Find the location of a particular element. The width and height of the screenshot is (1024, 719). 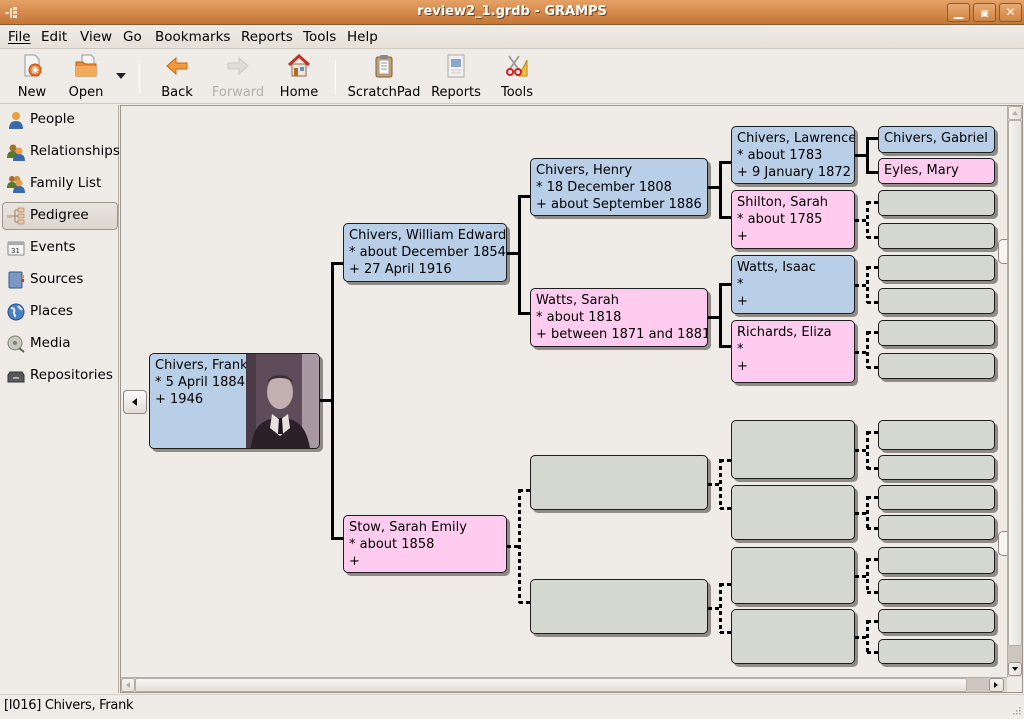

new-button: New is located at coordinates (32, 77).